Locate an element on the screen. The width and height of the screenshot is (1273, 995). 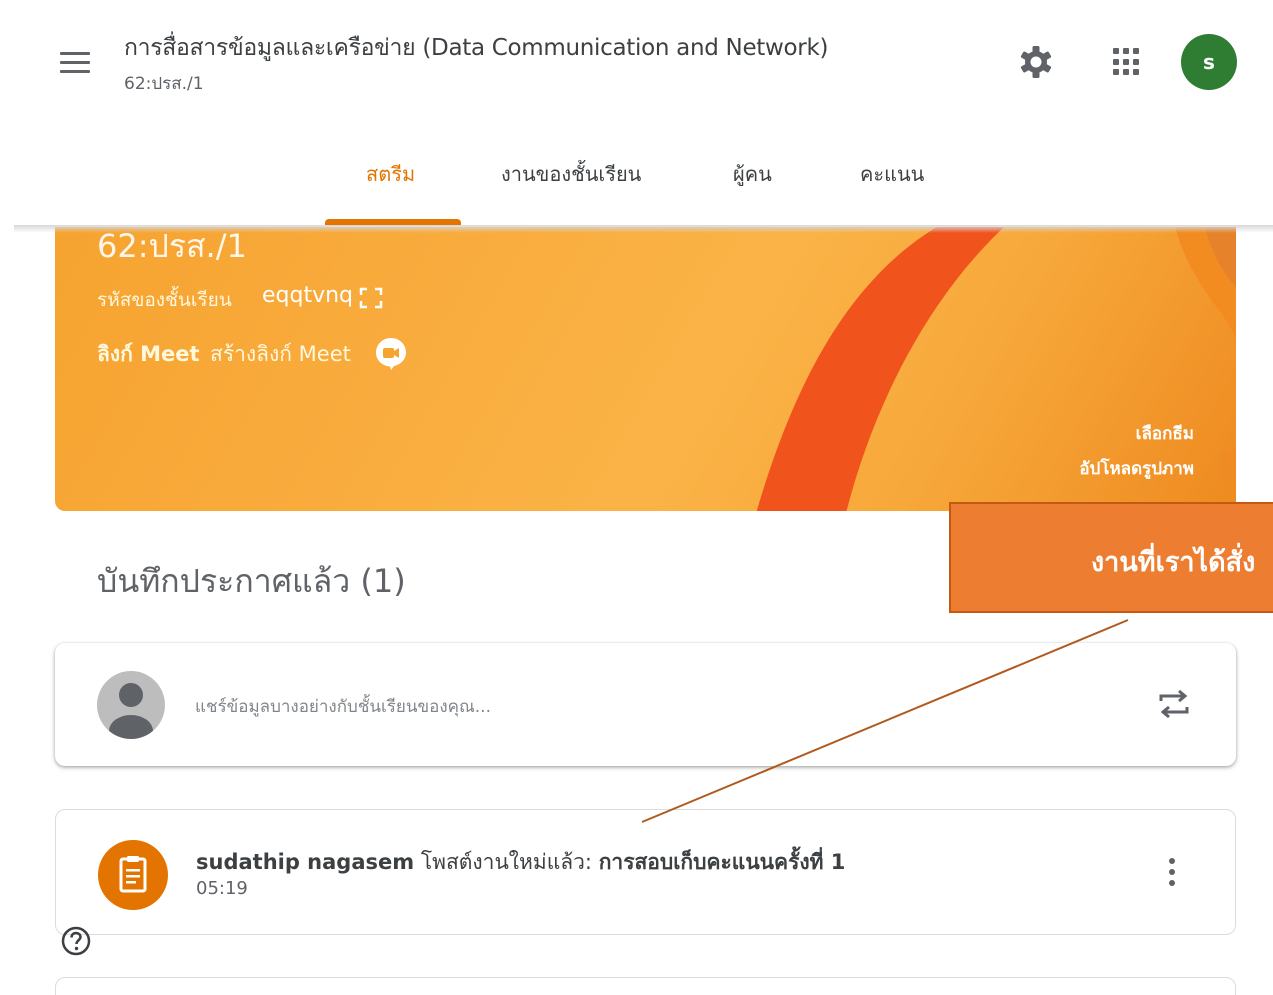
assignment-icon is located at coordinates (133, 875).